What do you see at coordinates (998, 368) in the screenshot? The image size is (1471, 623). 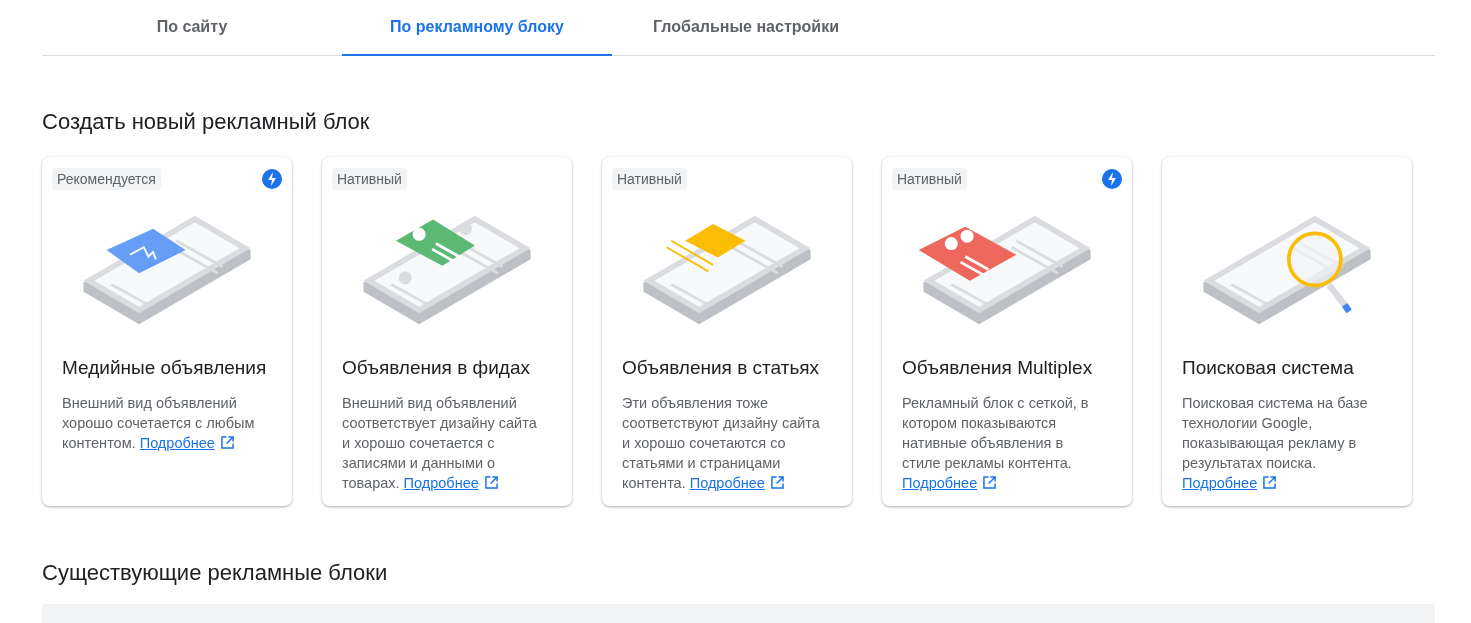 I see `card-title: Объявления Multiplex` at bounding box center [998, 368].